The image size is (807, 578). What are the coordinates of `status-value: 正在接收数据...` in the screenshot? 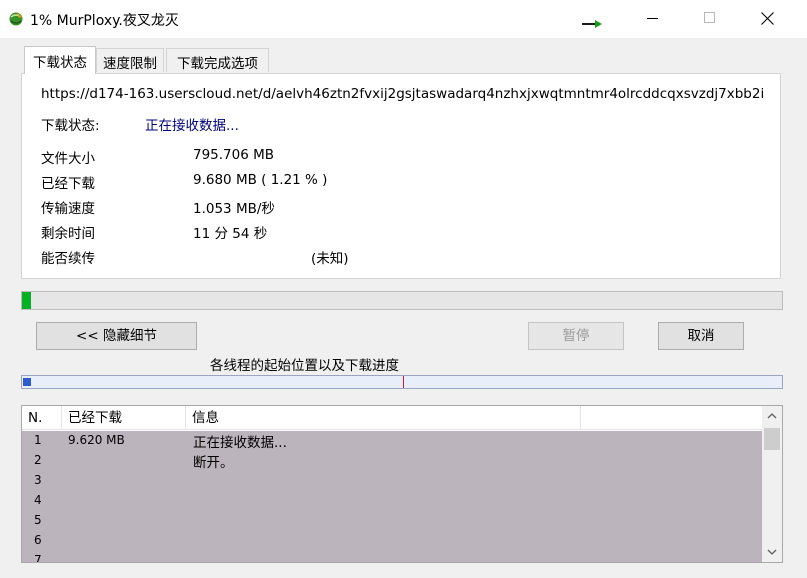 It's located at (192, 126).